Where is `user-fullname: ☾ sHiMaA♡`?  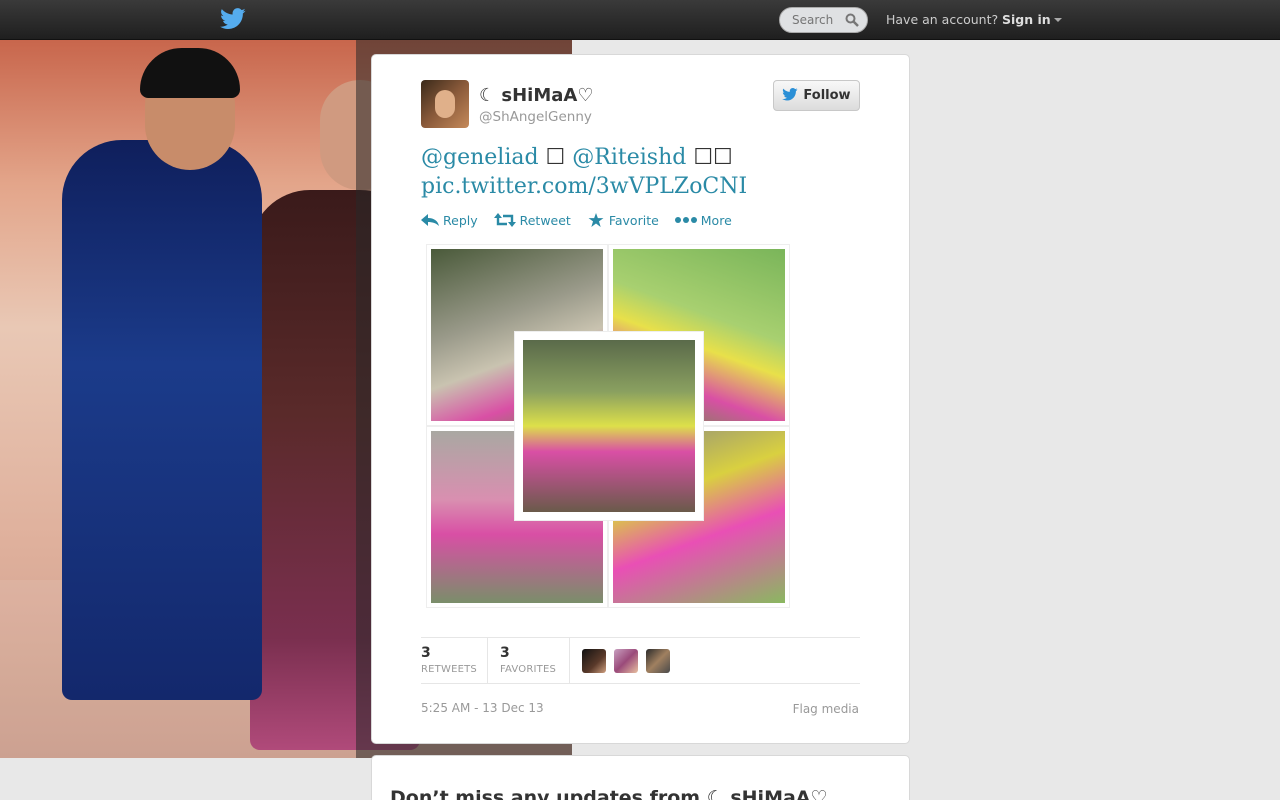
user-fullname: ☾ sHiMaA♡ is located at coordinates (536, 95).